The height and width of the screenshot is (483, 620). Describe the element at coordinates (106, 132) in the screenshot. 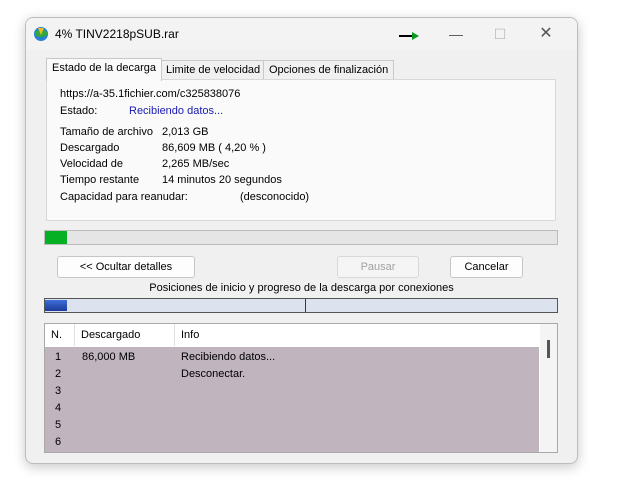

I see `file-size-label: Tamaño de archivo` at that location.